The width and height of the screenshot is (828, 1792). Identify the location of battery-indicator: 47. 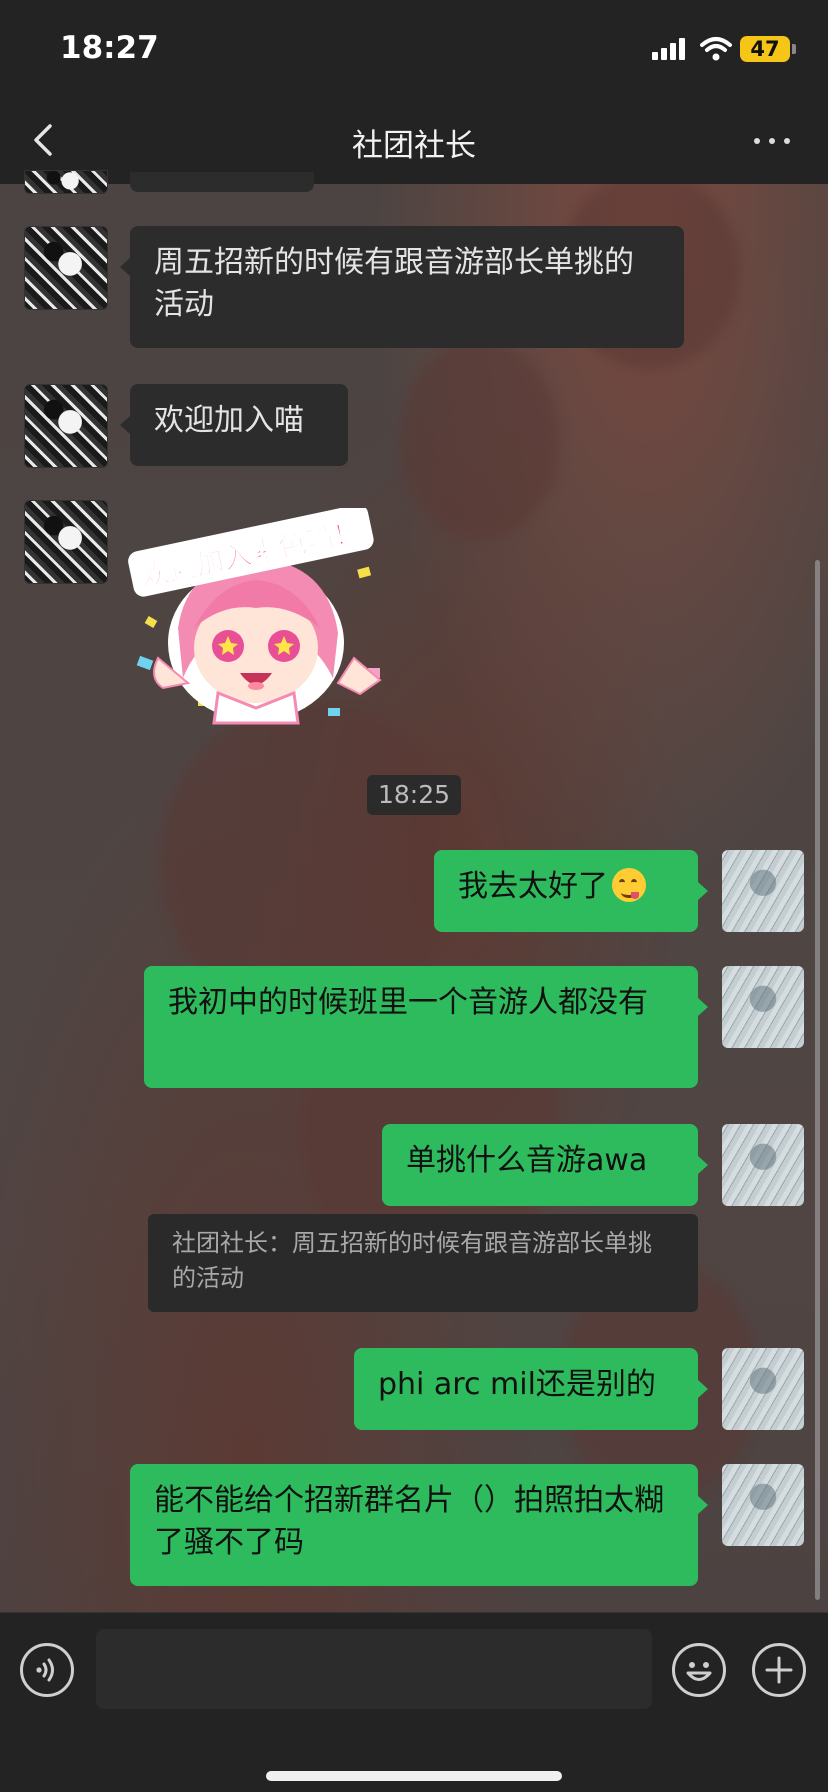
(765, 49).